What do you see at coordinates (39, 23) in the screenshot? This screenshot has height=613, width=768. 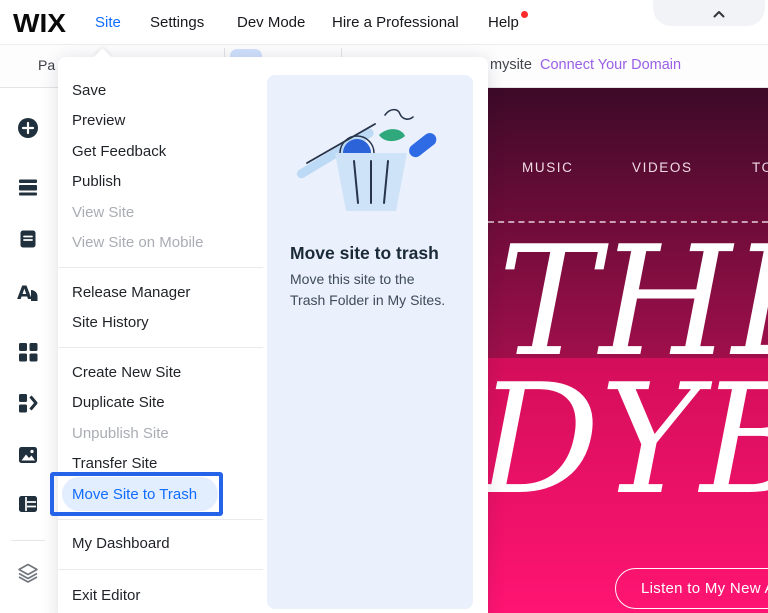 I see `wix-logo: WIX` at bounding box center [39, 23].